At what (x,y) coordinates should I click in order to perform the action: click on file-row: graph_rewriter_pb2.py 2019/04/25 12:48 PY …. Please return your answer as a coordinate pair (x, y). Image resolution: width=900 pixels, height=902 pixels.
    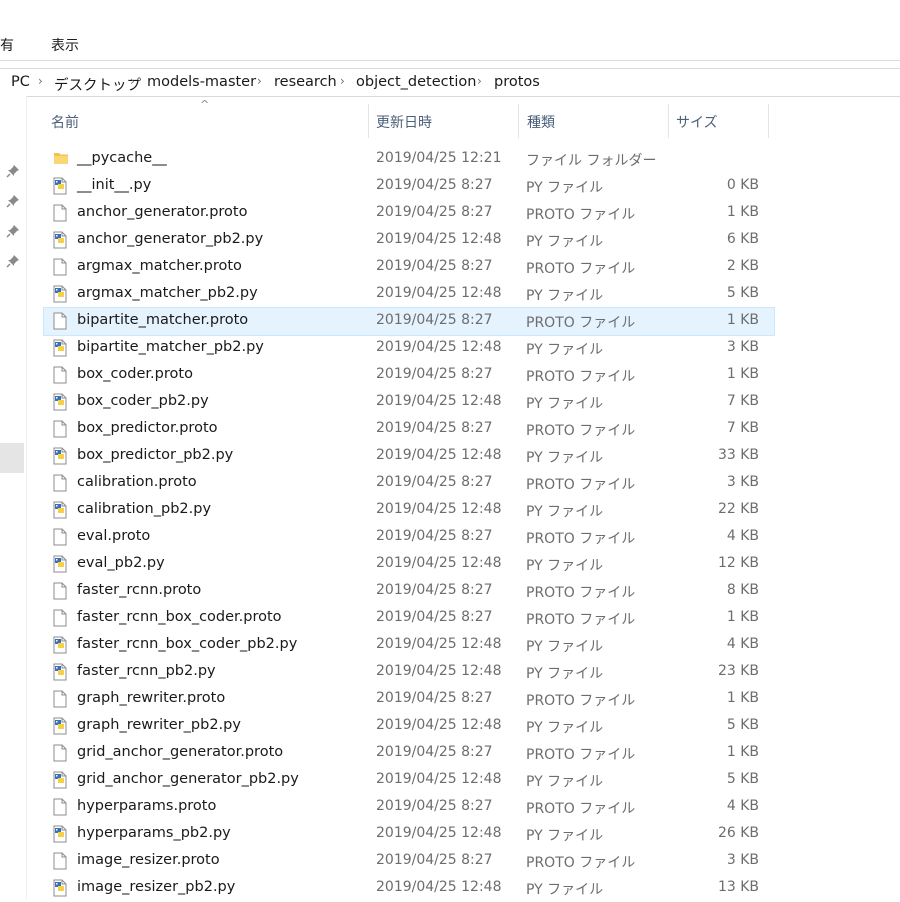
    Looking at the image, I should click on (409, 726).